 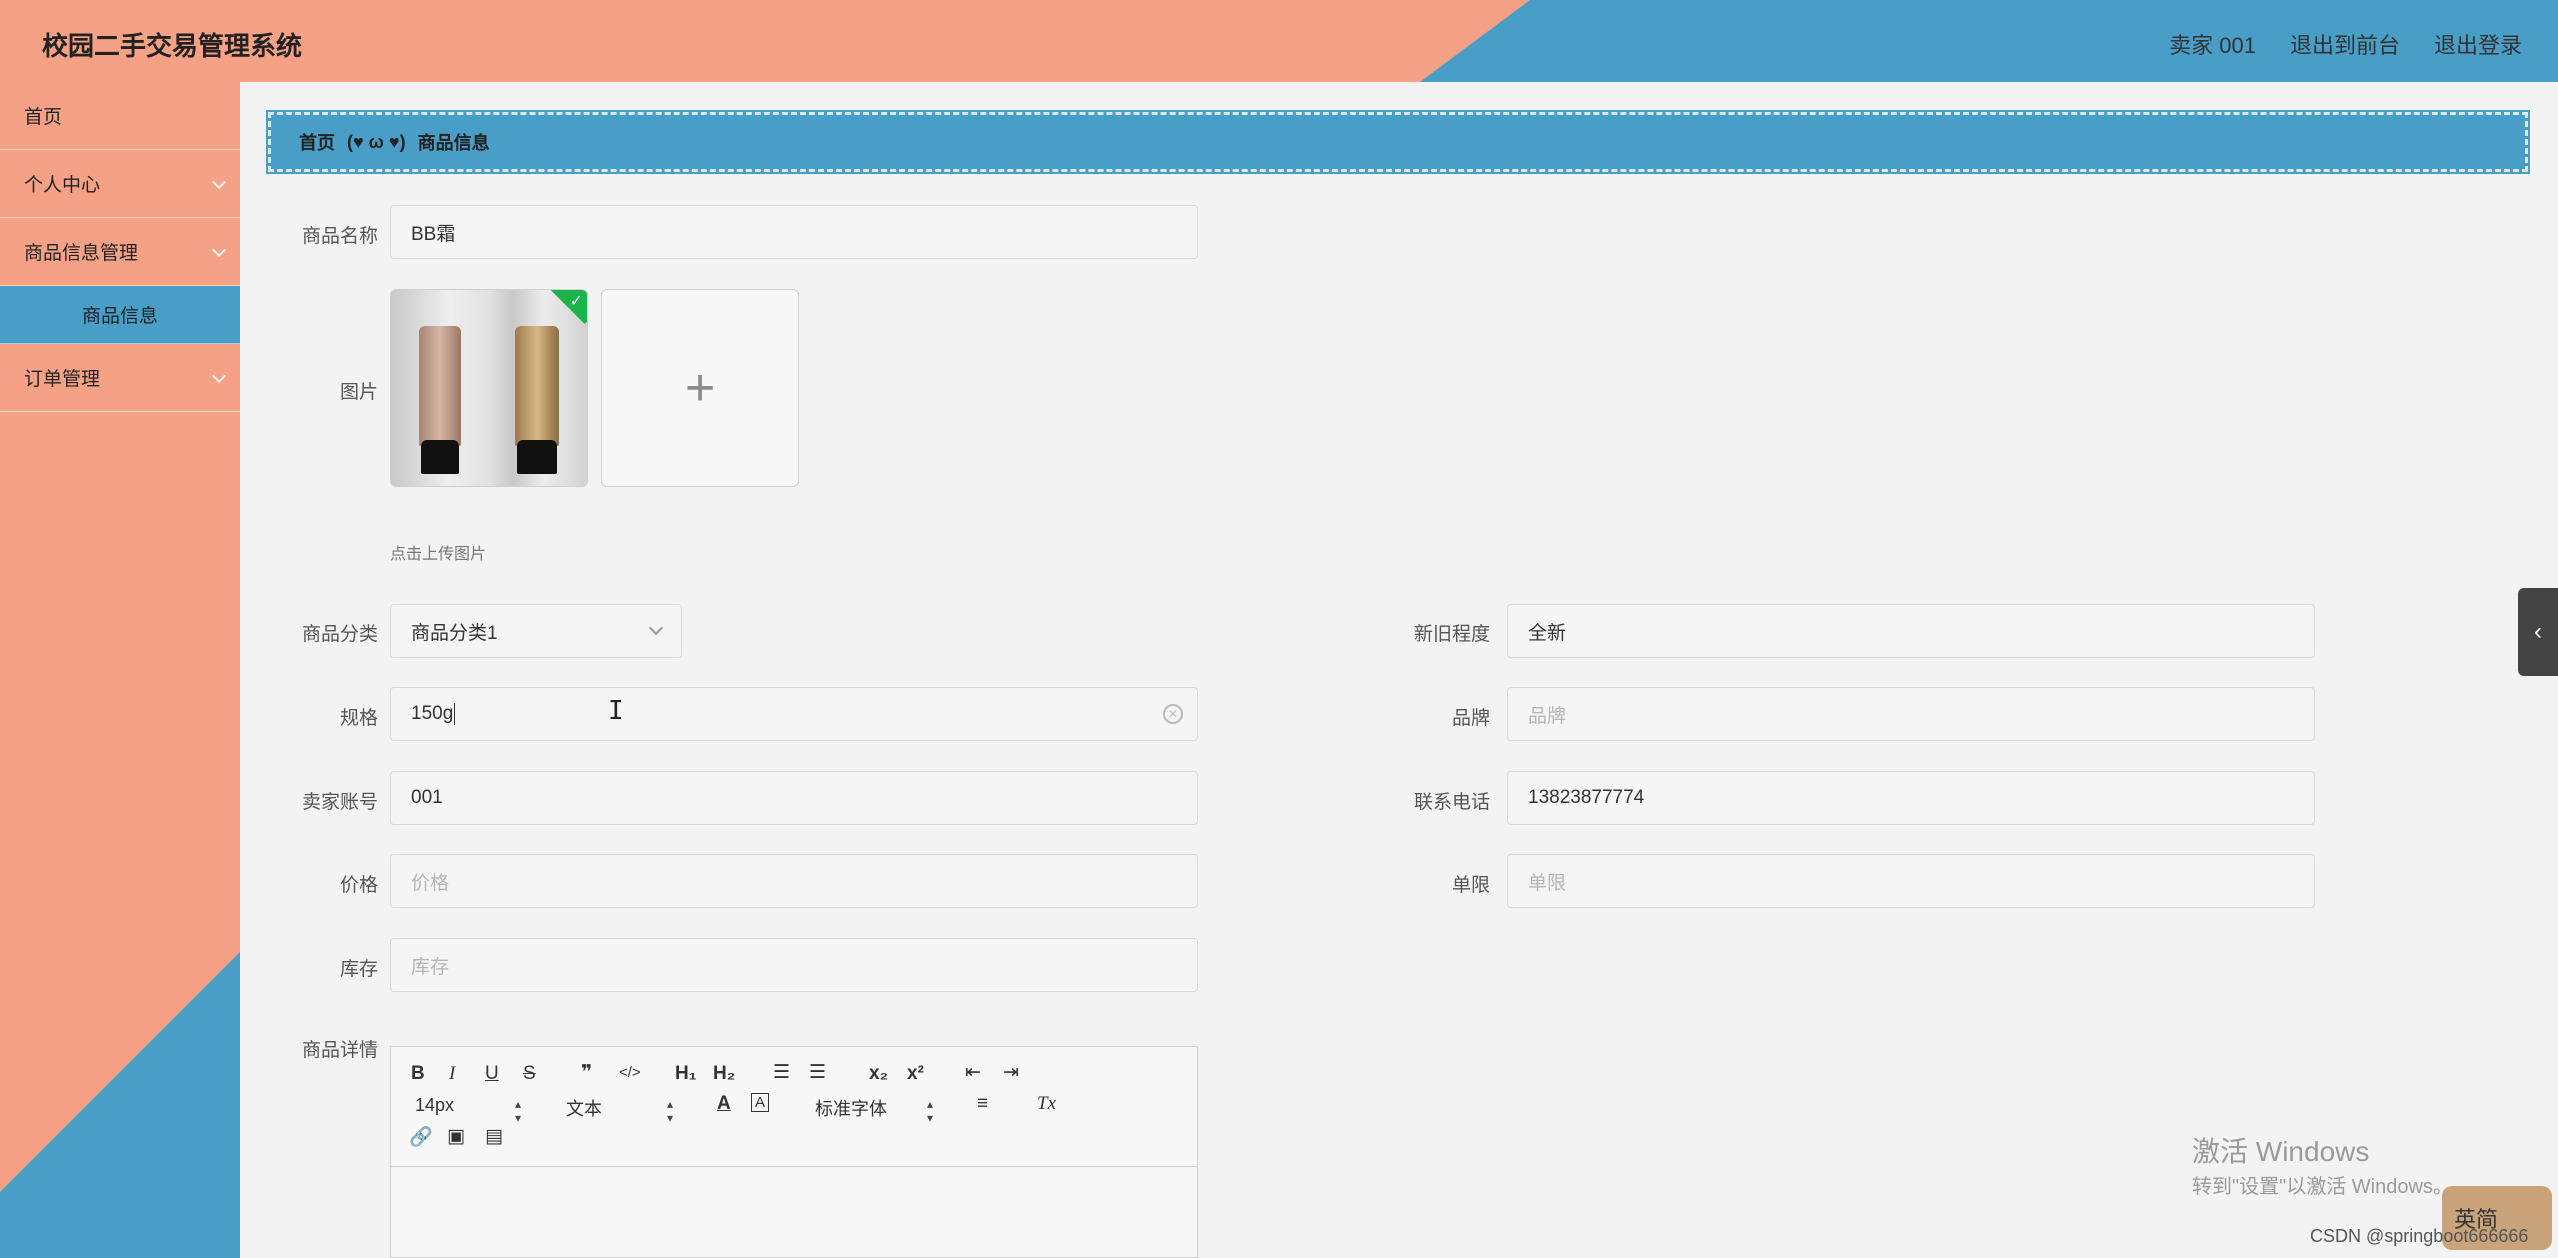 I want to click on spec-input: 150g ✕, so click(x=794, y=714).